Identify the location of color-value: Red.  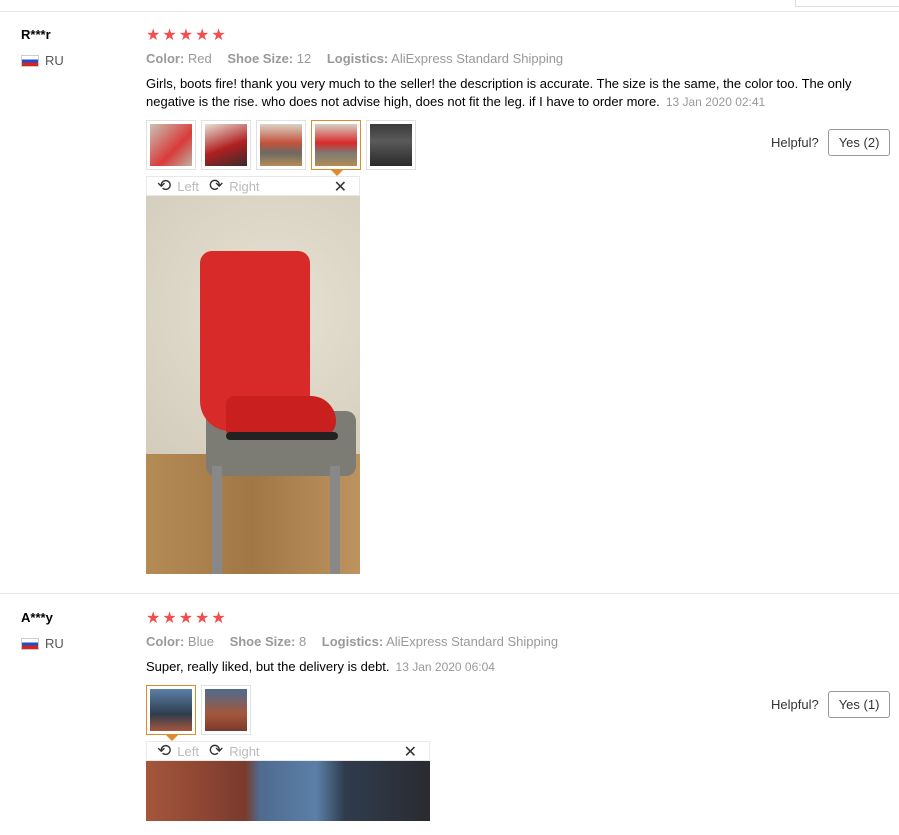
(199, 58).